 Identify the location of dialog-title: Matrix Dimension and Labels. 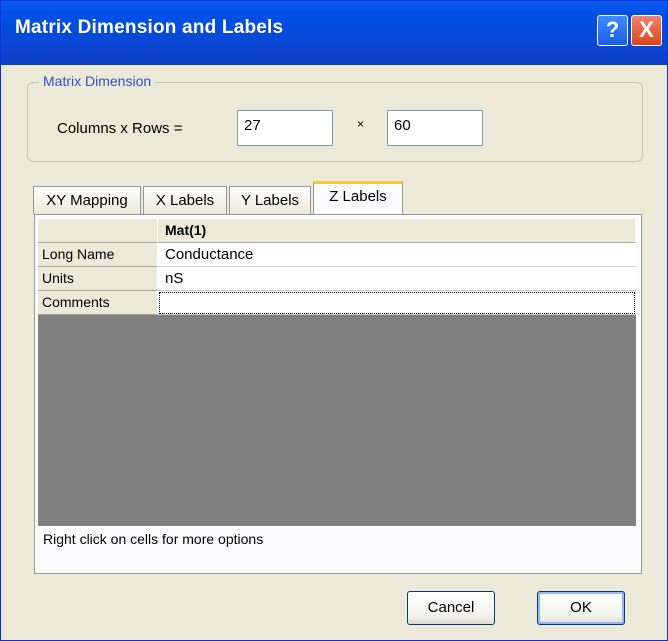
(149, 27).